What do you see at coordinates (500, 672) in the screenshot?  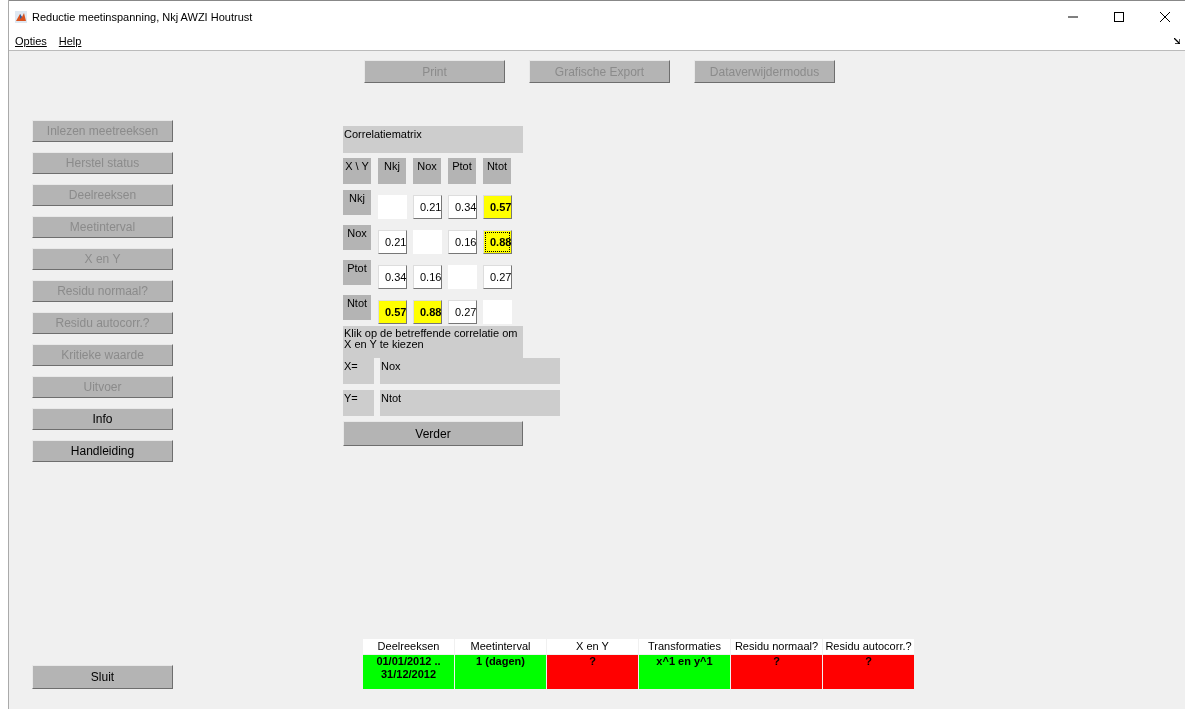 I see `table-cell: 1 (dagen)` at bounding box center [500, 672].